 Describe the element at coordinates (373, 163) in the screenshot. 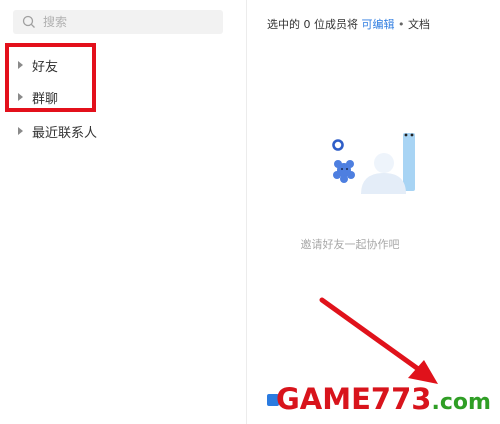

I see `empty-state-illustration` at that location.